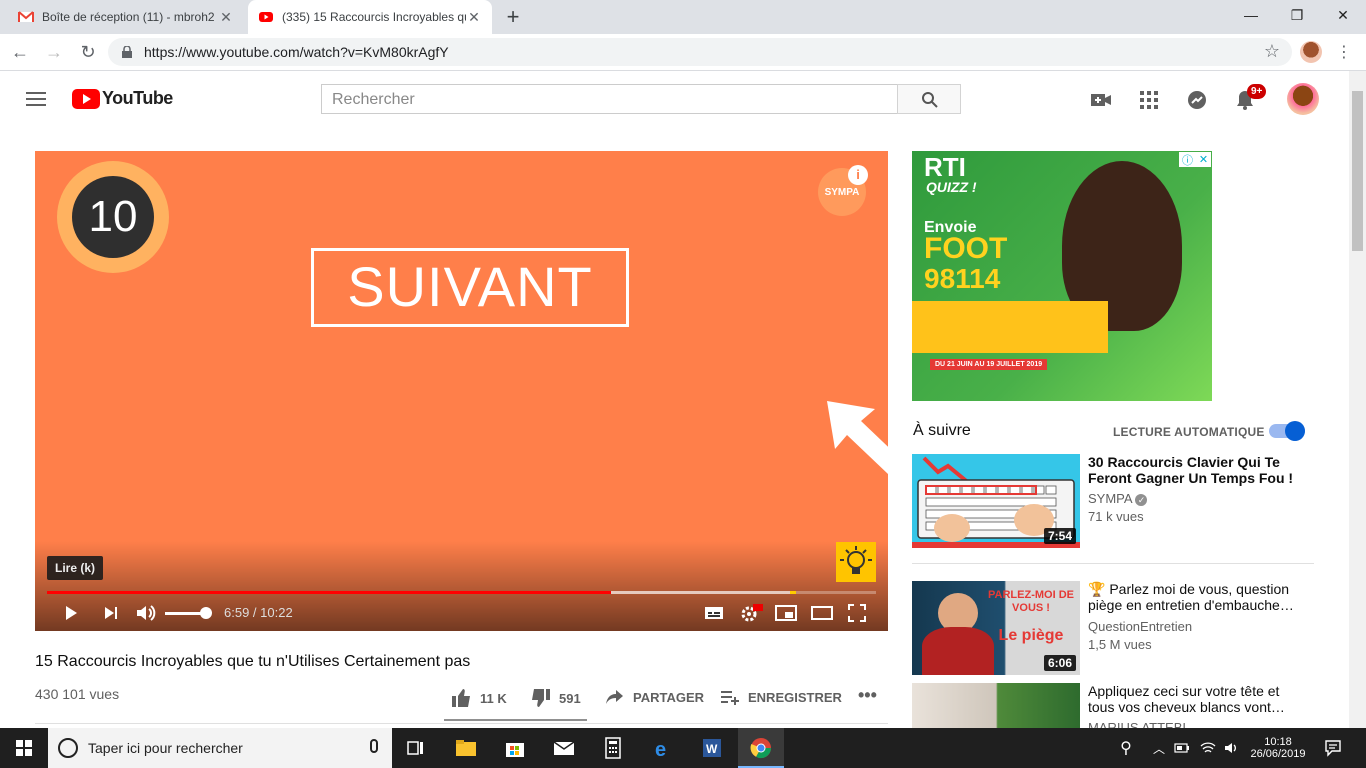  I want to click on channel-name: QuestionEntretien, so click(1140, 626).